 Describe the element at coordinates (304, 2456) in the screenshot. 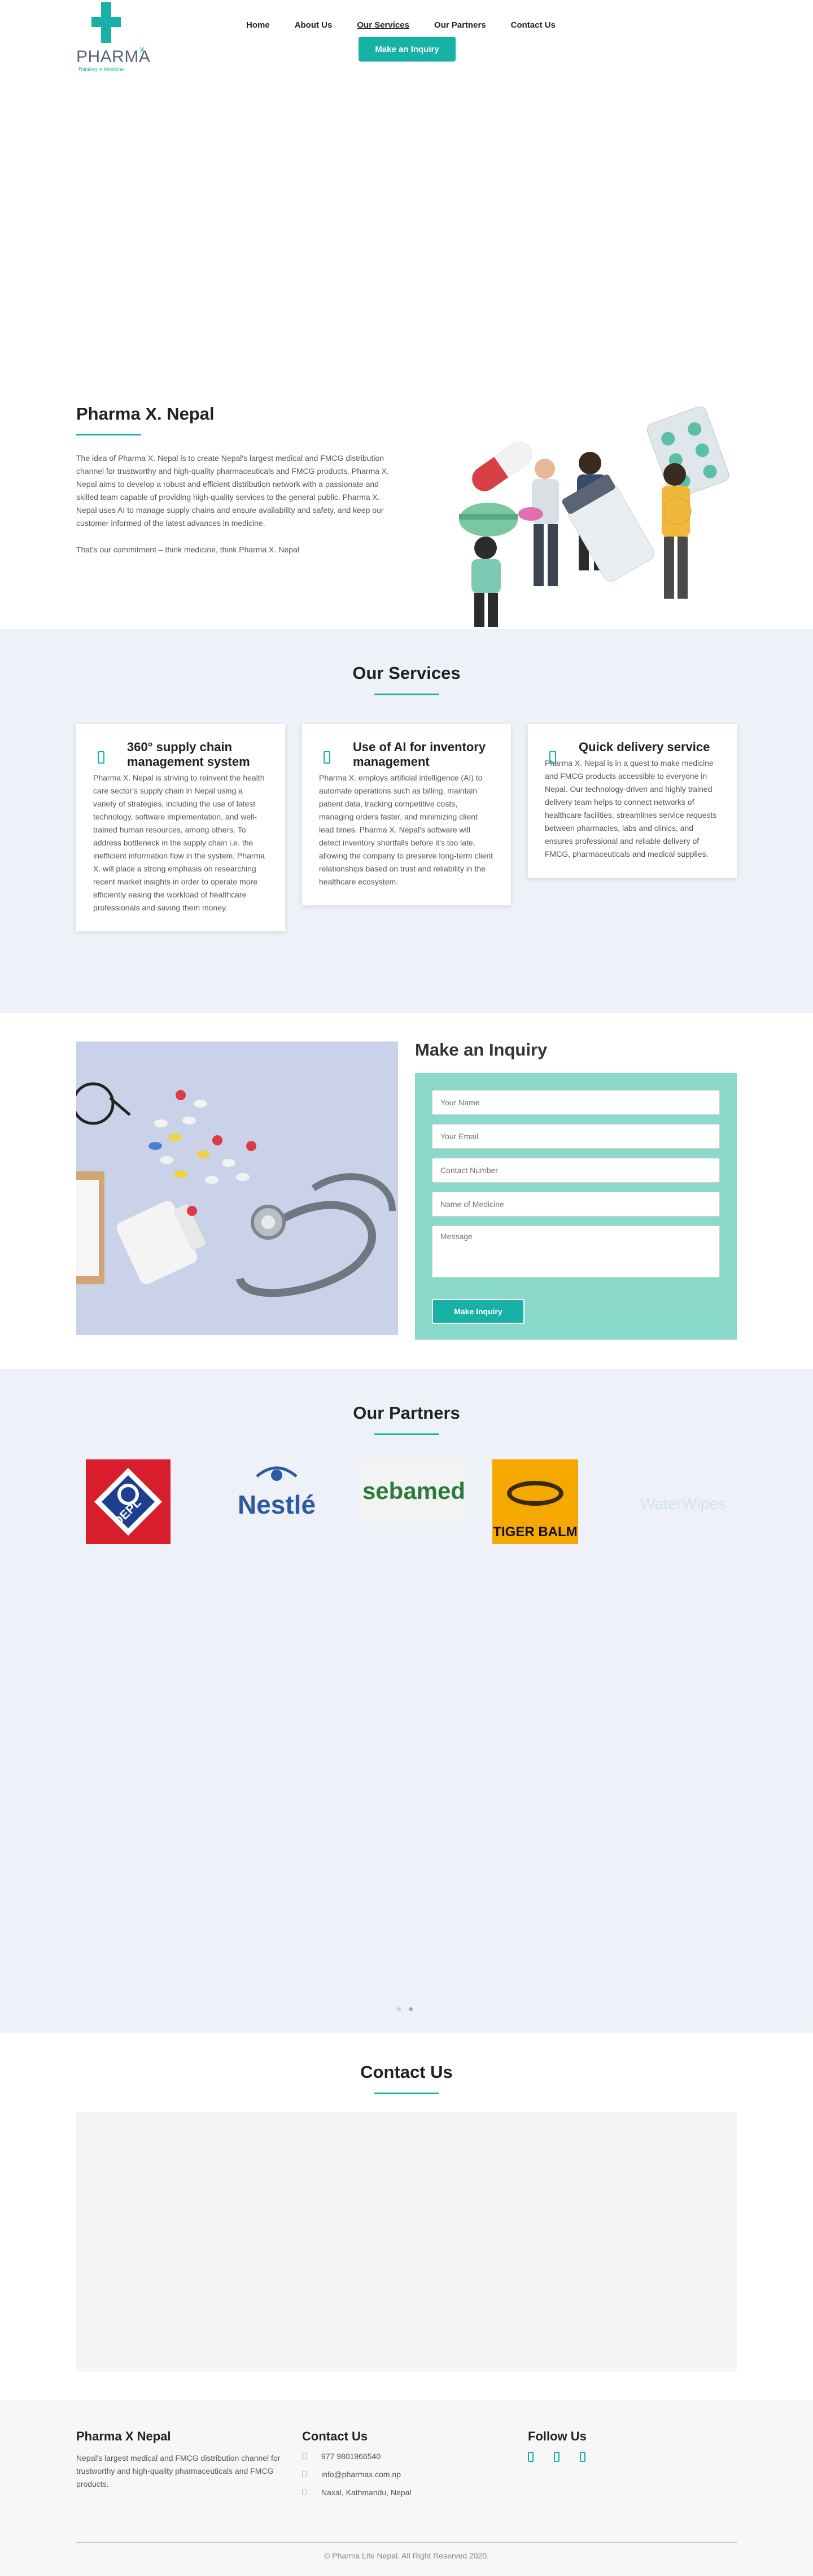

I see `phone-icon` at that location.